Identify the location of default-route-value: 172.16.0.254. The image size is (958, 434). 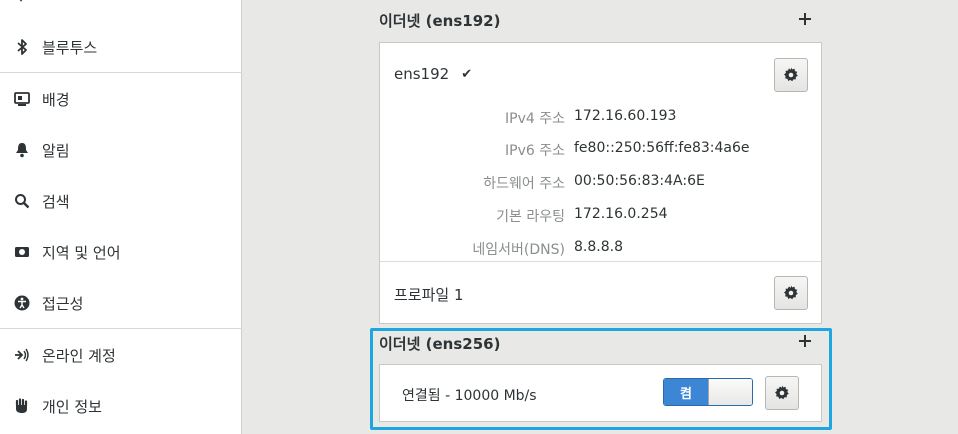
(621, 214).